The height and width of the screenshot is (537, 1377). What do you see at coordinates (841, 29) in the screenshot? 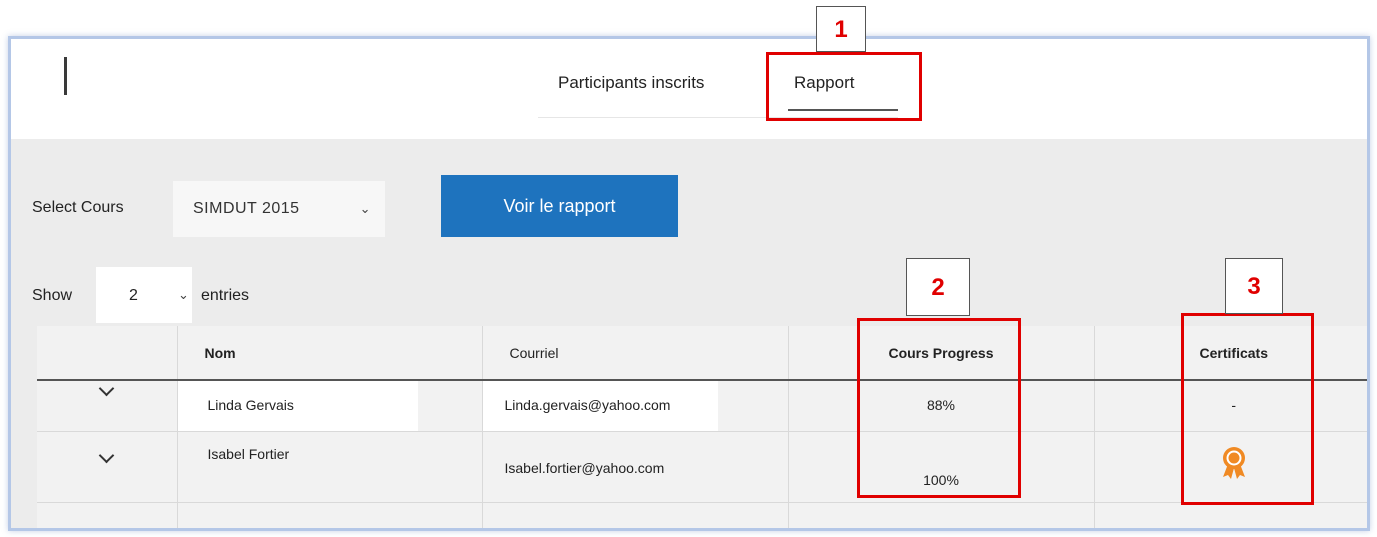
I see `annotation-label-1: 1` at bounding box center [841, 29].